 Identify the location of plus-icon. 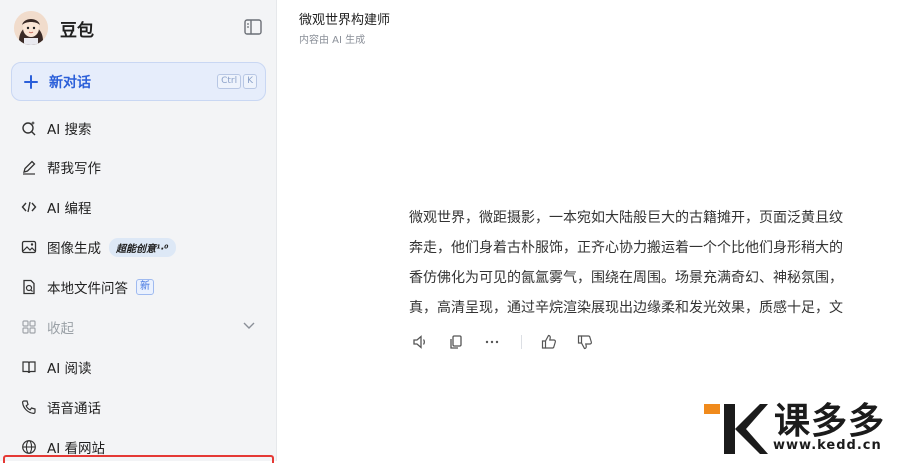
(31, 81).